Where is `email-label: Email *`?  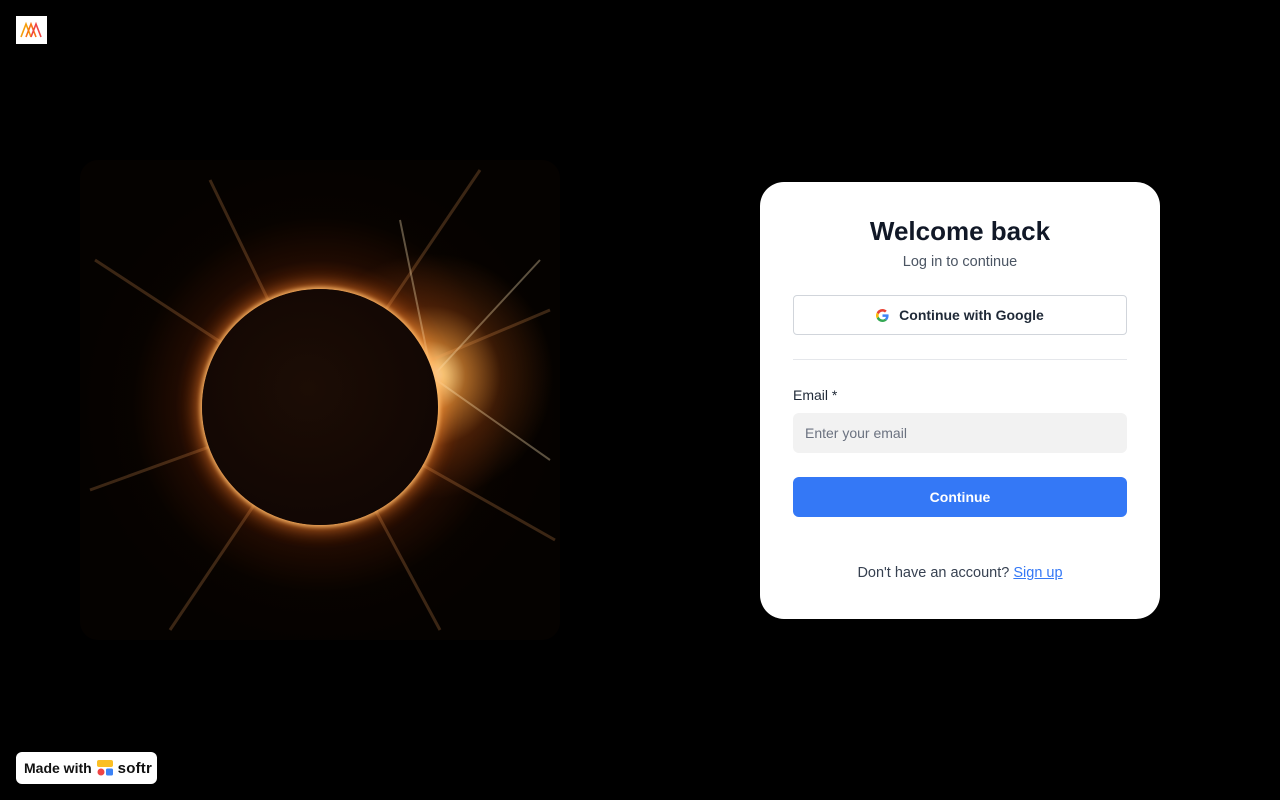 email-label: Email * is located at coordinates (960, 395).